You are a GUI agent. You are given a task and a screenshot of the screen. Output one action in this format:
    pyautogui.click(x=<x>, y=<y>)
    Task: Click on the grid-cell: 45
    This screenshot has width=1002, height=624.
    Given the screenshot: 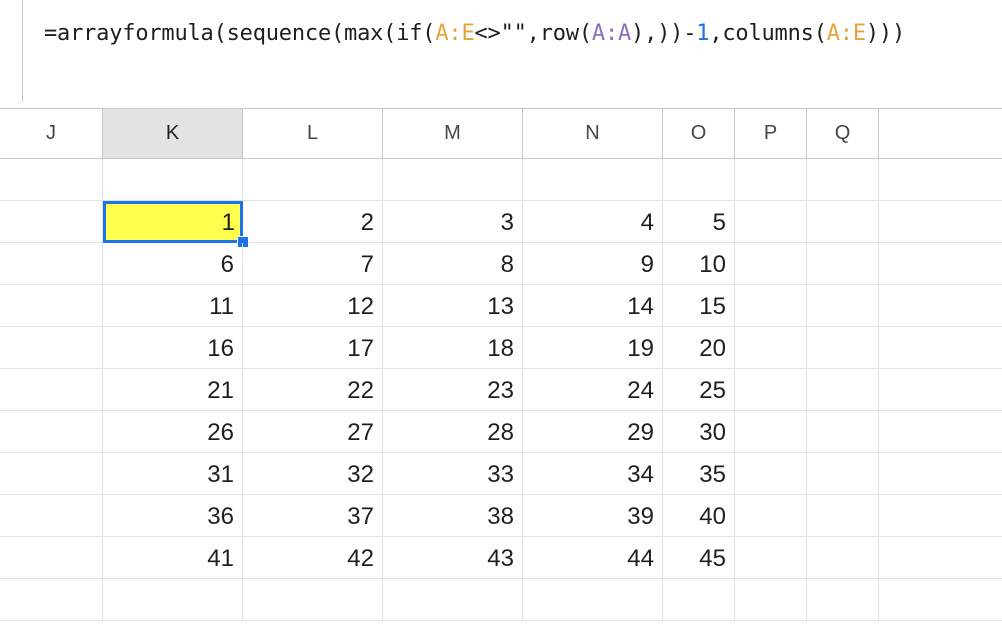 What is the action you would take?
    pyautogui.click(x=699, y=558)
    